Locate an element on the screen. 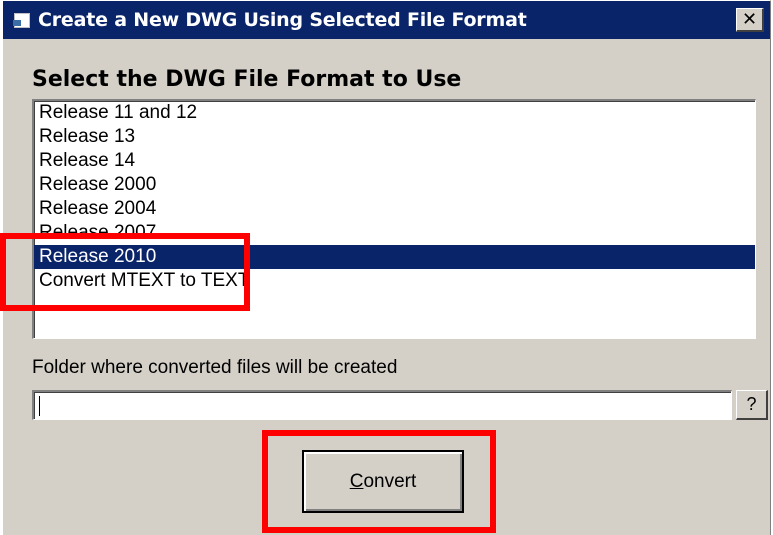  close-button: ✕ is located at coordinates (750, 20).